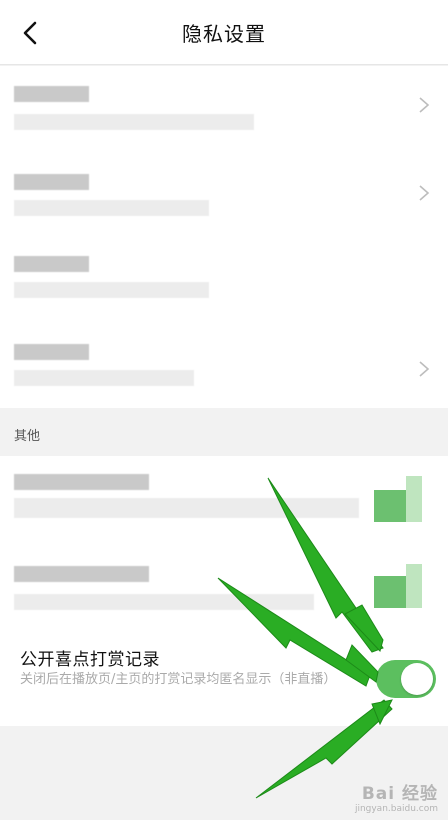 The image size is (448, 820). Describe the element at coordinates (90, 660) in the screenshot. I see `reward-record-title: 公开喜点打赏记录` at that location.